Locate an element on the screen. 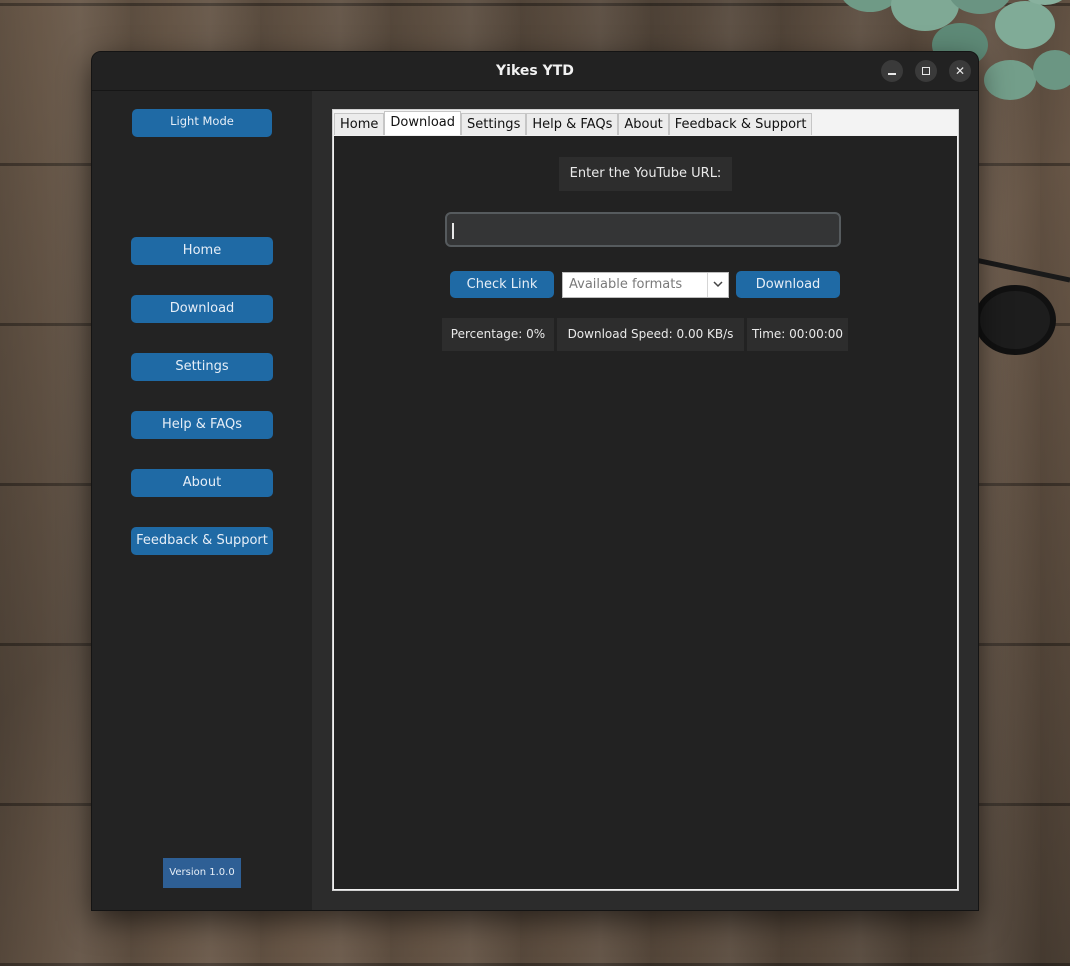  time-label: Time: 00:00:00 is located at coordinates (797, 334).